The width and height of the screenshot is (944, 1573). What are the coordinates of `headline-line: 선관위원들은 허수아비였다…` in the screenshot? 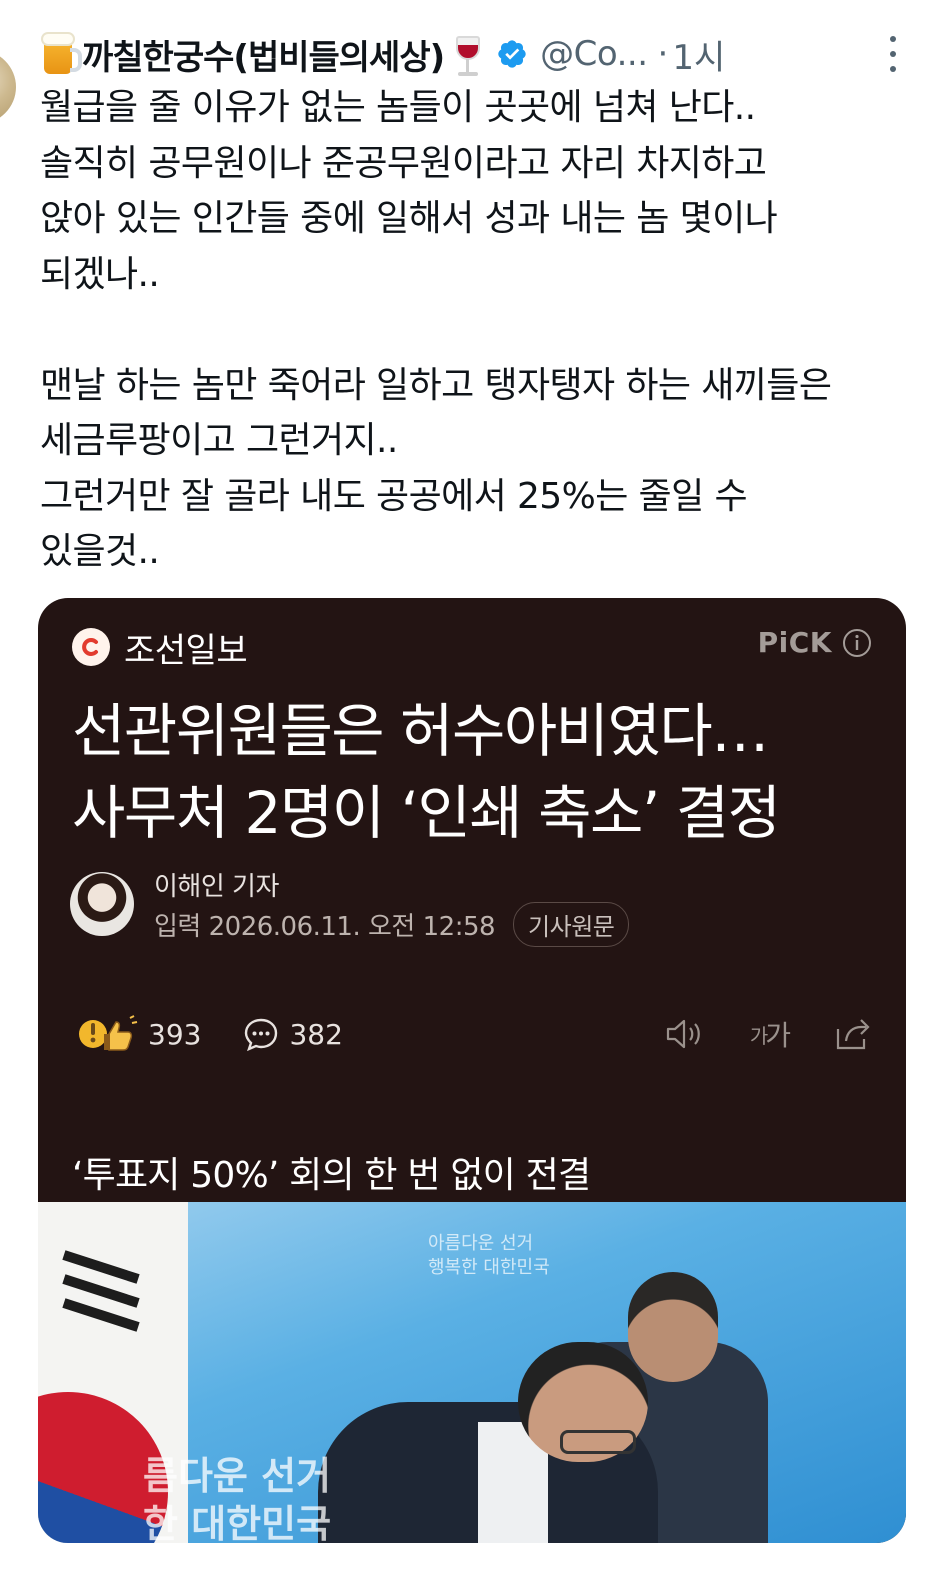 It's located at (420, 731).